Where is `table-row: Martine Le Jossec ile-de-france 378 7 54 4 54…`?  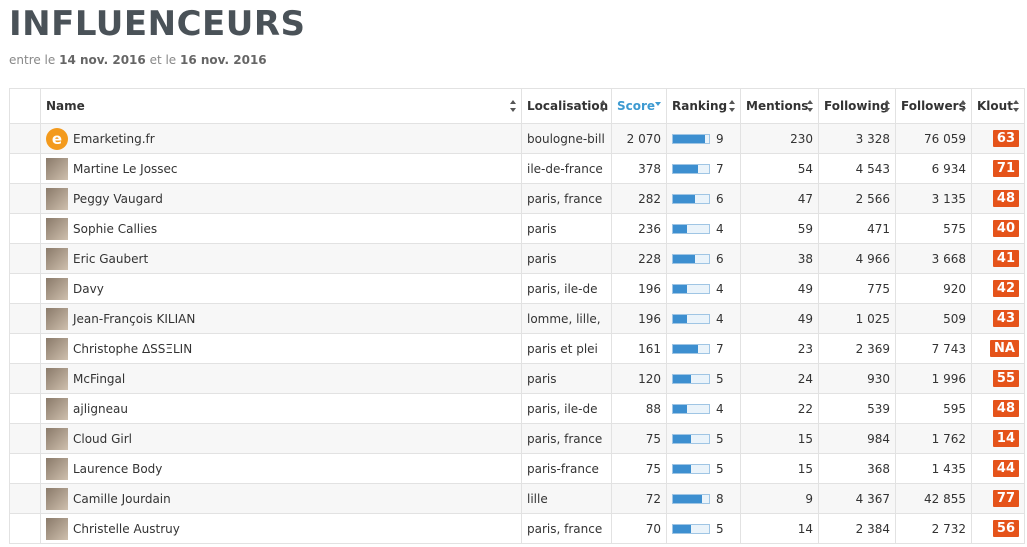
table-row: Martine Le Jossec ile-de-france 378 7 54 4 54… is located at coordinates (517, 168).